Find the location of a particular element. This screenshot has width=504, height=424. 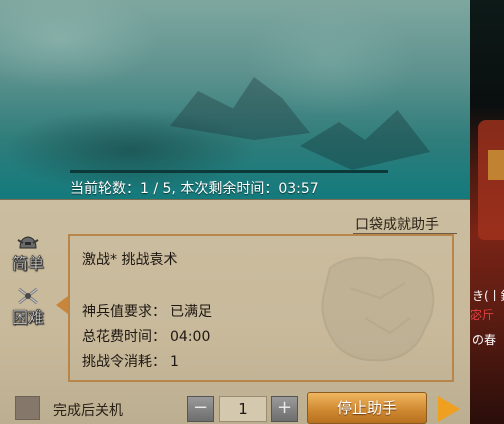

time-value: 04:00 is located at coordinates (190, 337).